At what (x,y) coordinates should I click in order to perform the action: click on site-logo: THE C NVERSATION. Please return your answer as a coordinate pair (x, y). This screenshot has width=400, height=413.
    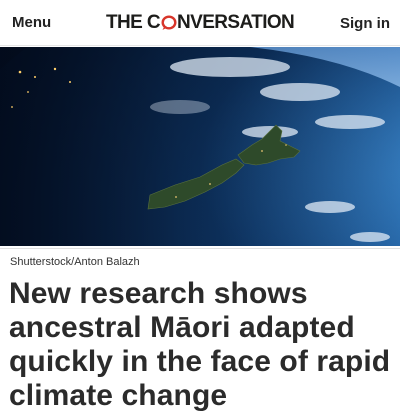
    Looking at the image, I should click on (200, 23).